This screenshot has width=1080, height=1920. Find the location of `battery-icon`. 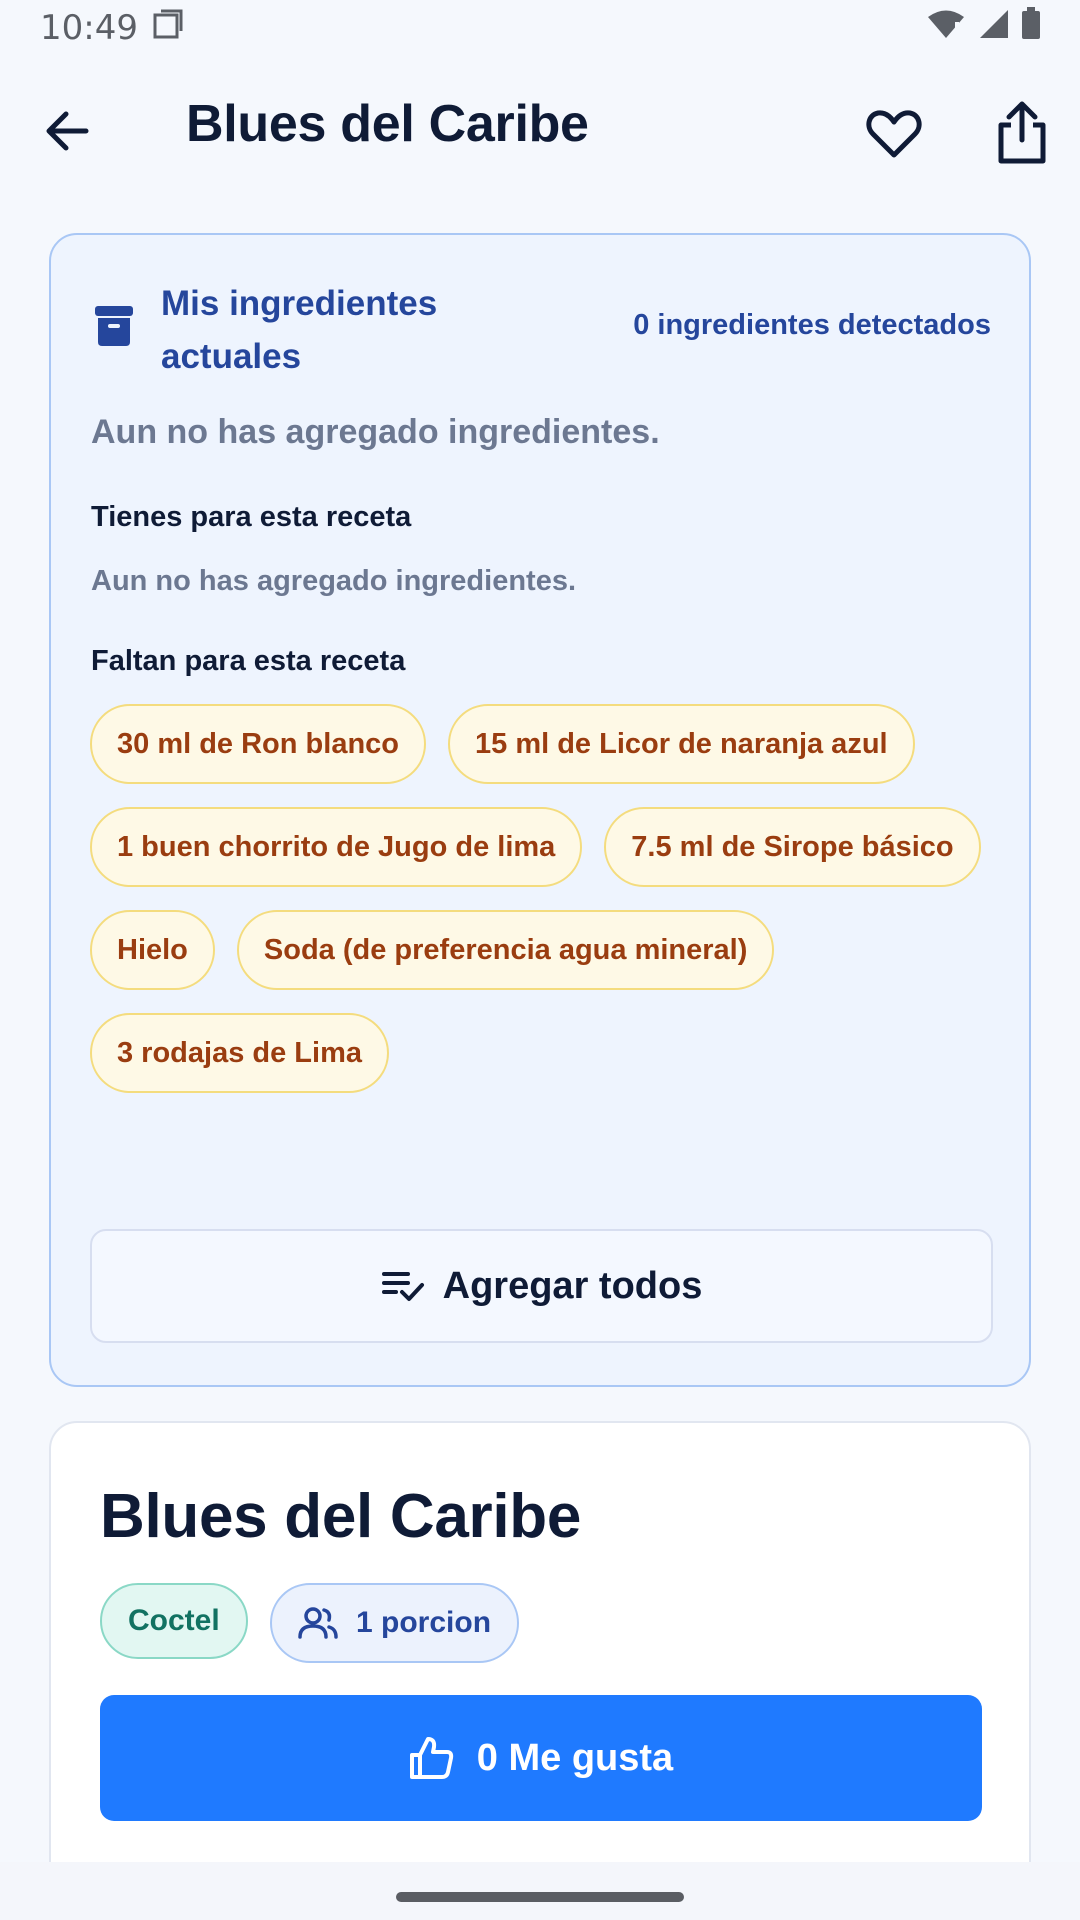

battery-icon is located at coordinates (1031, 28).